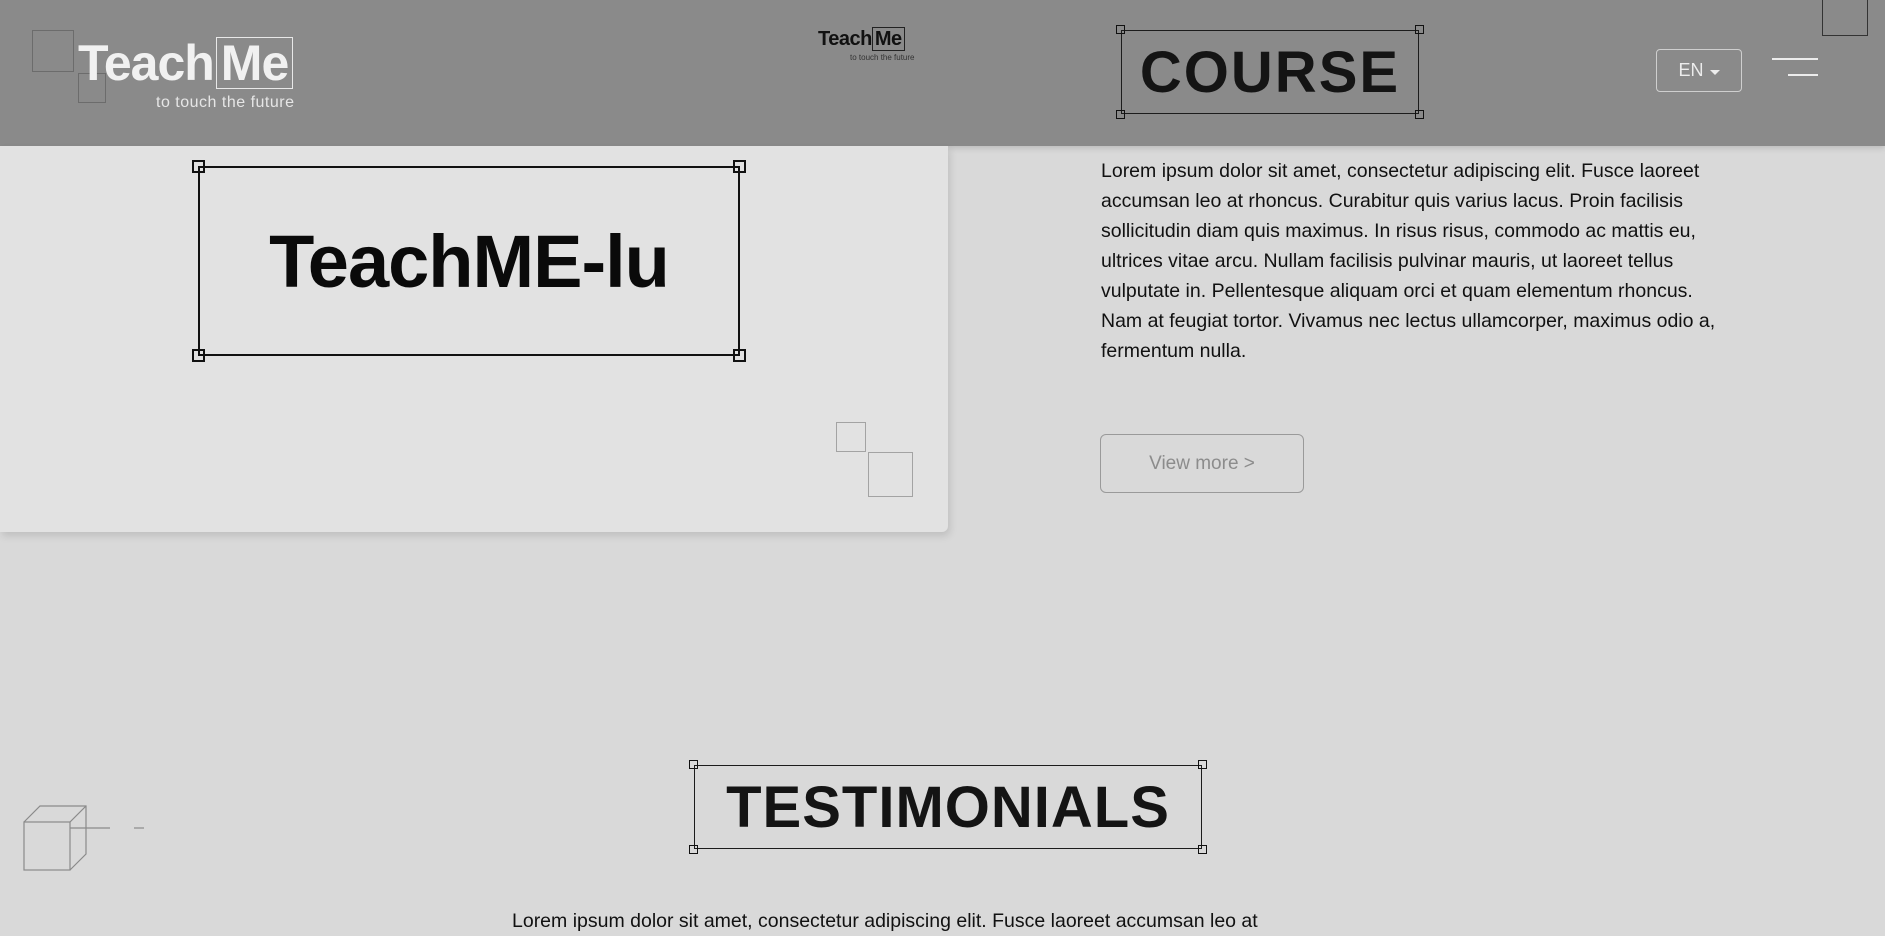 This screenshot has width=1885, height=936. I want to click on language-select: EN, so click(1699, 70).